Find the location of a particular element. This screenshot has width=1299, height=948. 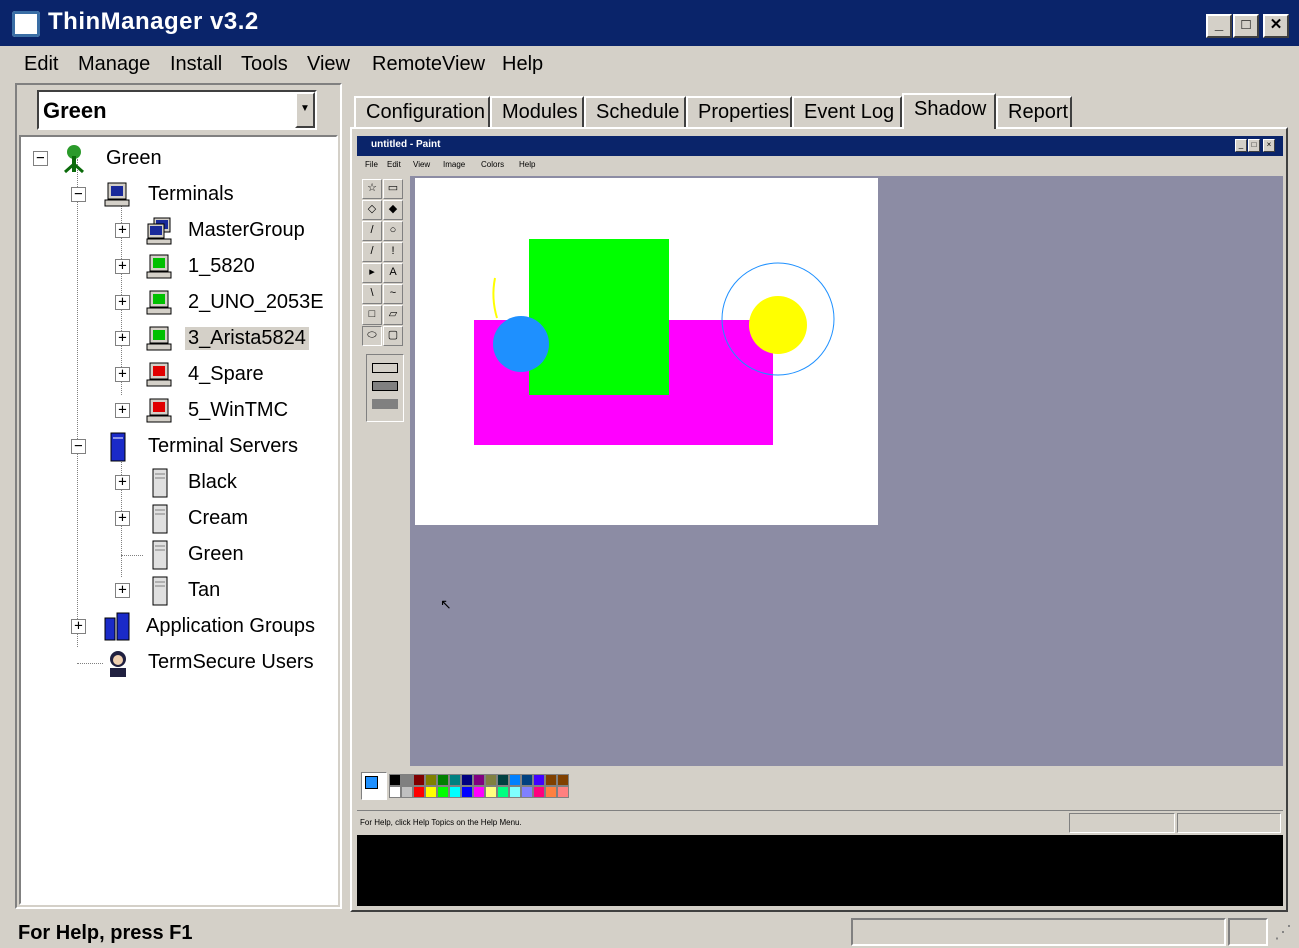

minimize-button: _ is located at coordinates (1219, 26).